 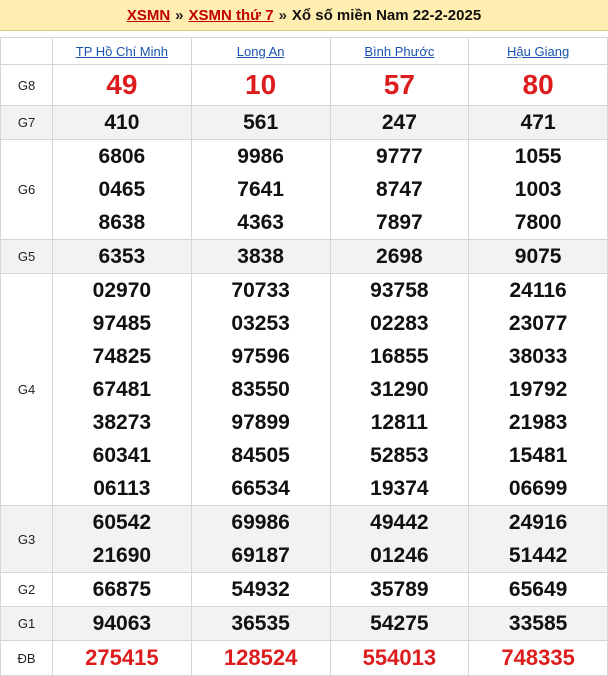 What do you see at coordinates (122, 356) in the screenshot?
I see `prize-number: 74825` at bounding box center [122, 356].